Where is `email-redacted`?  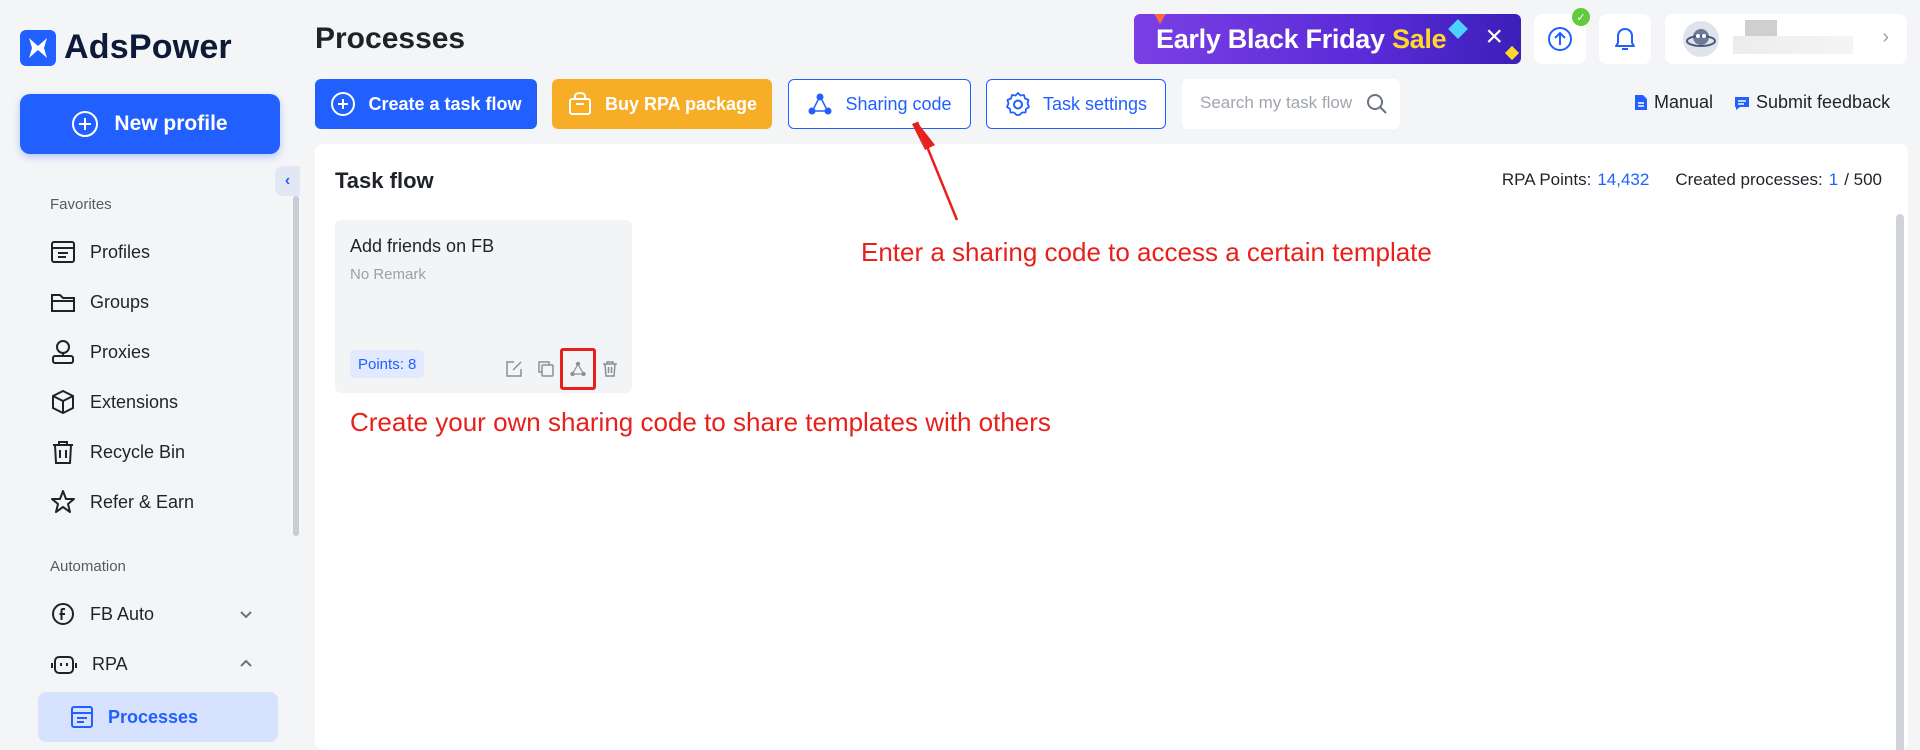 email-redacted is located at coordinates (1793, 45).